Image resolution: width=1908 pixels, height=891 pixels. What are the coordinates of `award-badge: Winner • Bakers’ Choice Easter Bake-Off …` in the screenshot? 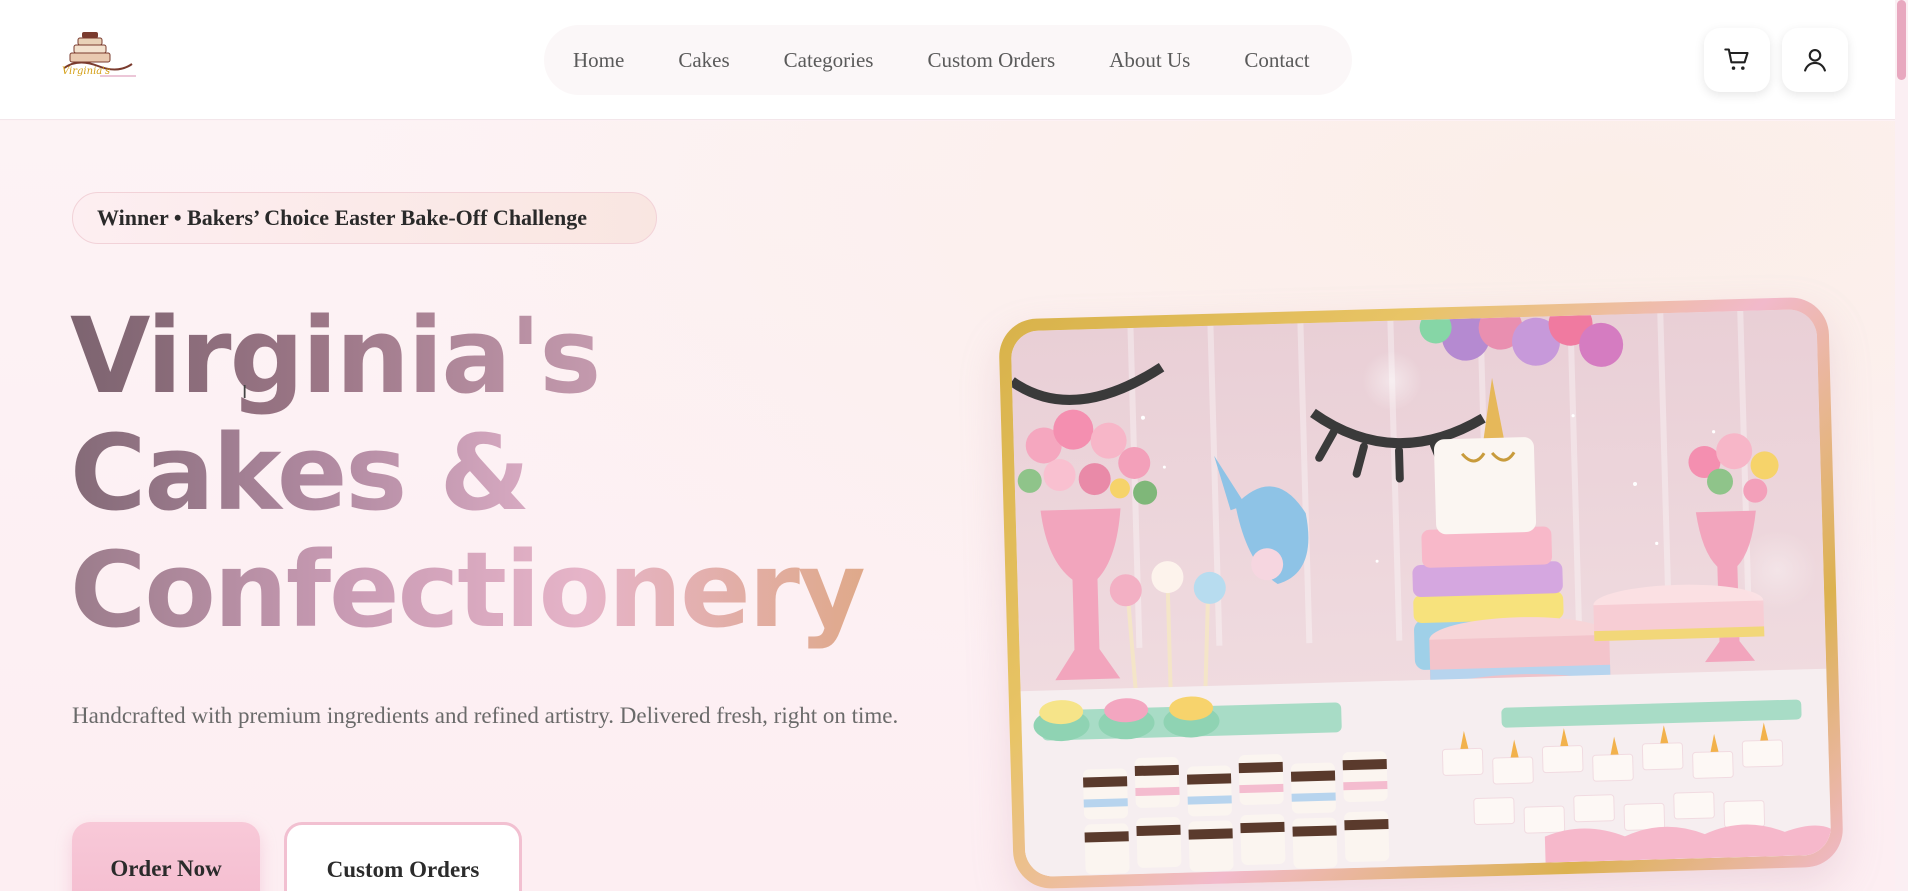 It's located at (364, 218).